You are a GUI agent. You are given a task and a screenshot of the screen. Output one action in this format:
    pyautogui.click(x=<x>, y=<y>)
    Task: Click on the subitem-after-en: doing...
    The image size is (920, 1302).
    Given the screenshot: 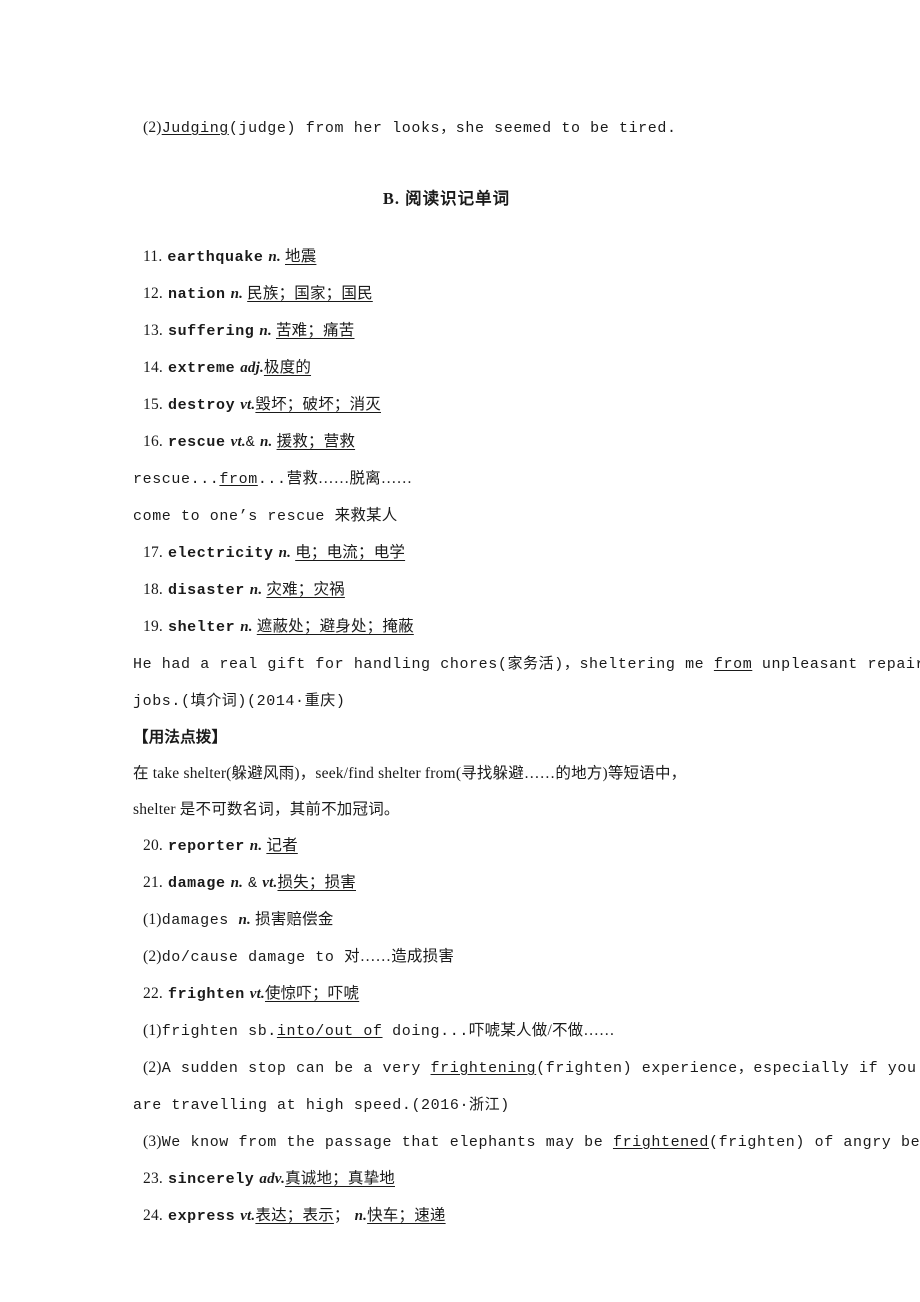 What is the action you would take?
    pyautogui.click(x=425, y=1031)
    